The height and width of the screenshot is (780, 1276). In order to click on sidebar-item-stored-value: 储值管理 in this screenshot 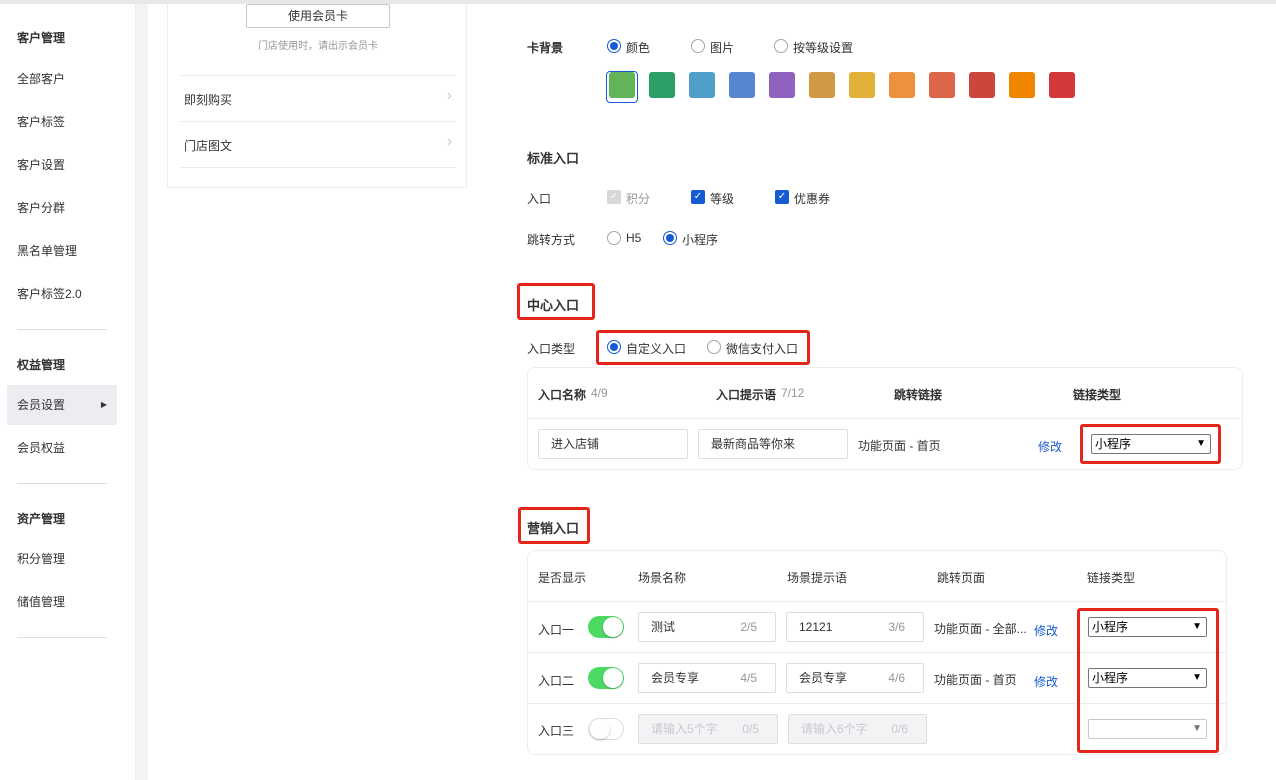, I will do `click(62, 602)`.